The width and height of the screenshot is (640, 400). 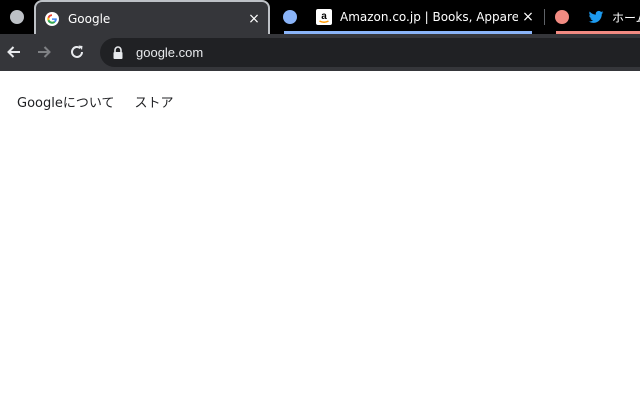 I want to click on back-button, so click(x=14, y=52).